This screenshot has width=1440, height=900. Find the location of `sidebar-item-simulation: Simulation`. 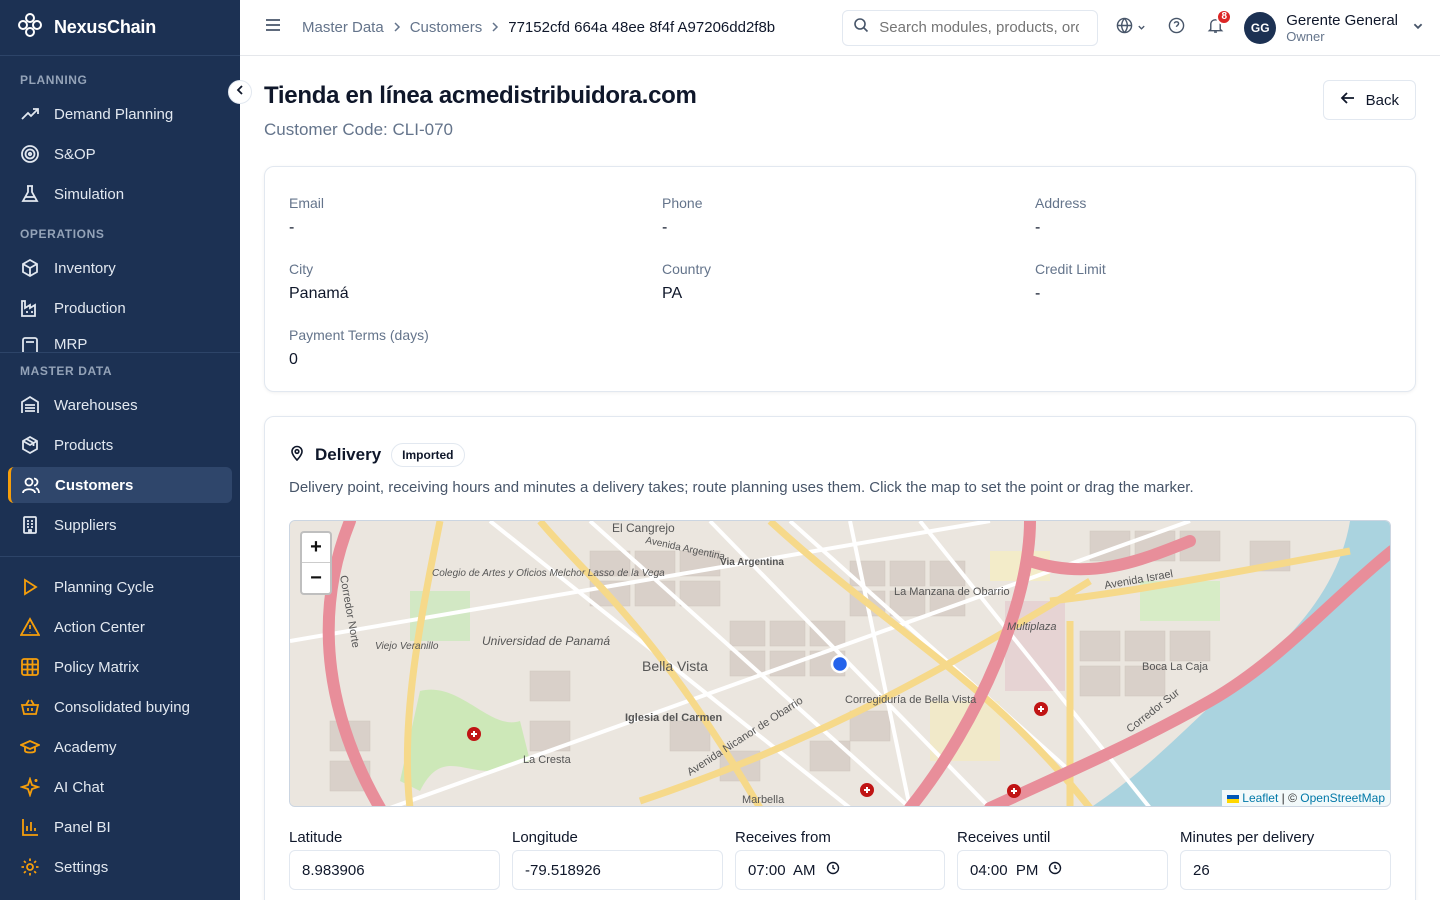

sidebar-item-simulation: Simulation is located at coordinates (120, 194).